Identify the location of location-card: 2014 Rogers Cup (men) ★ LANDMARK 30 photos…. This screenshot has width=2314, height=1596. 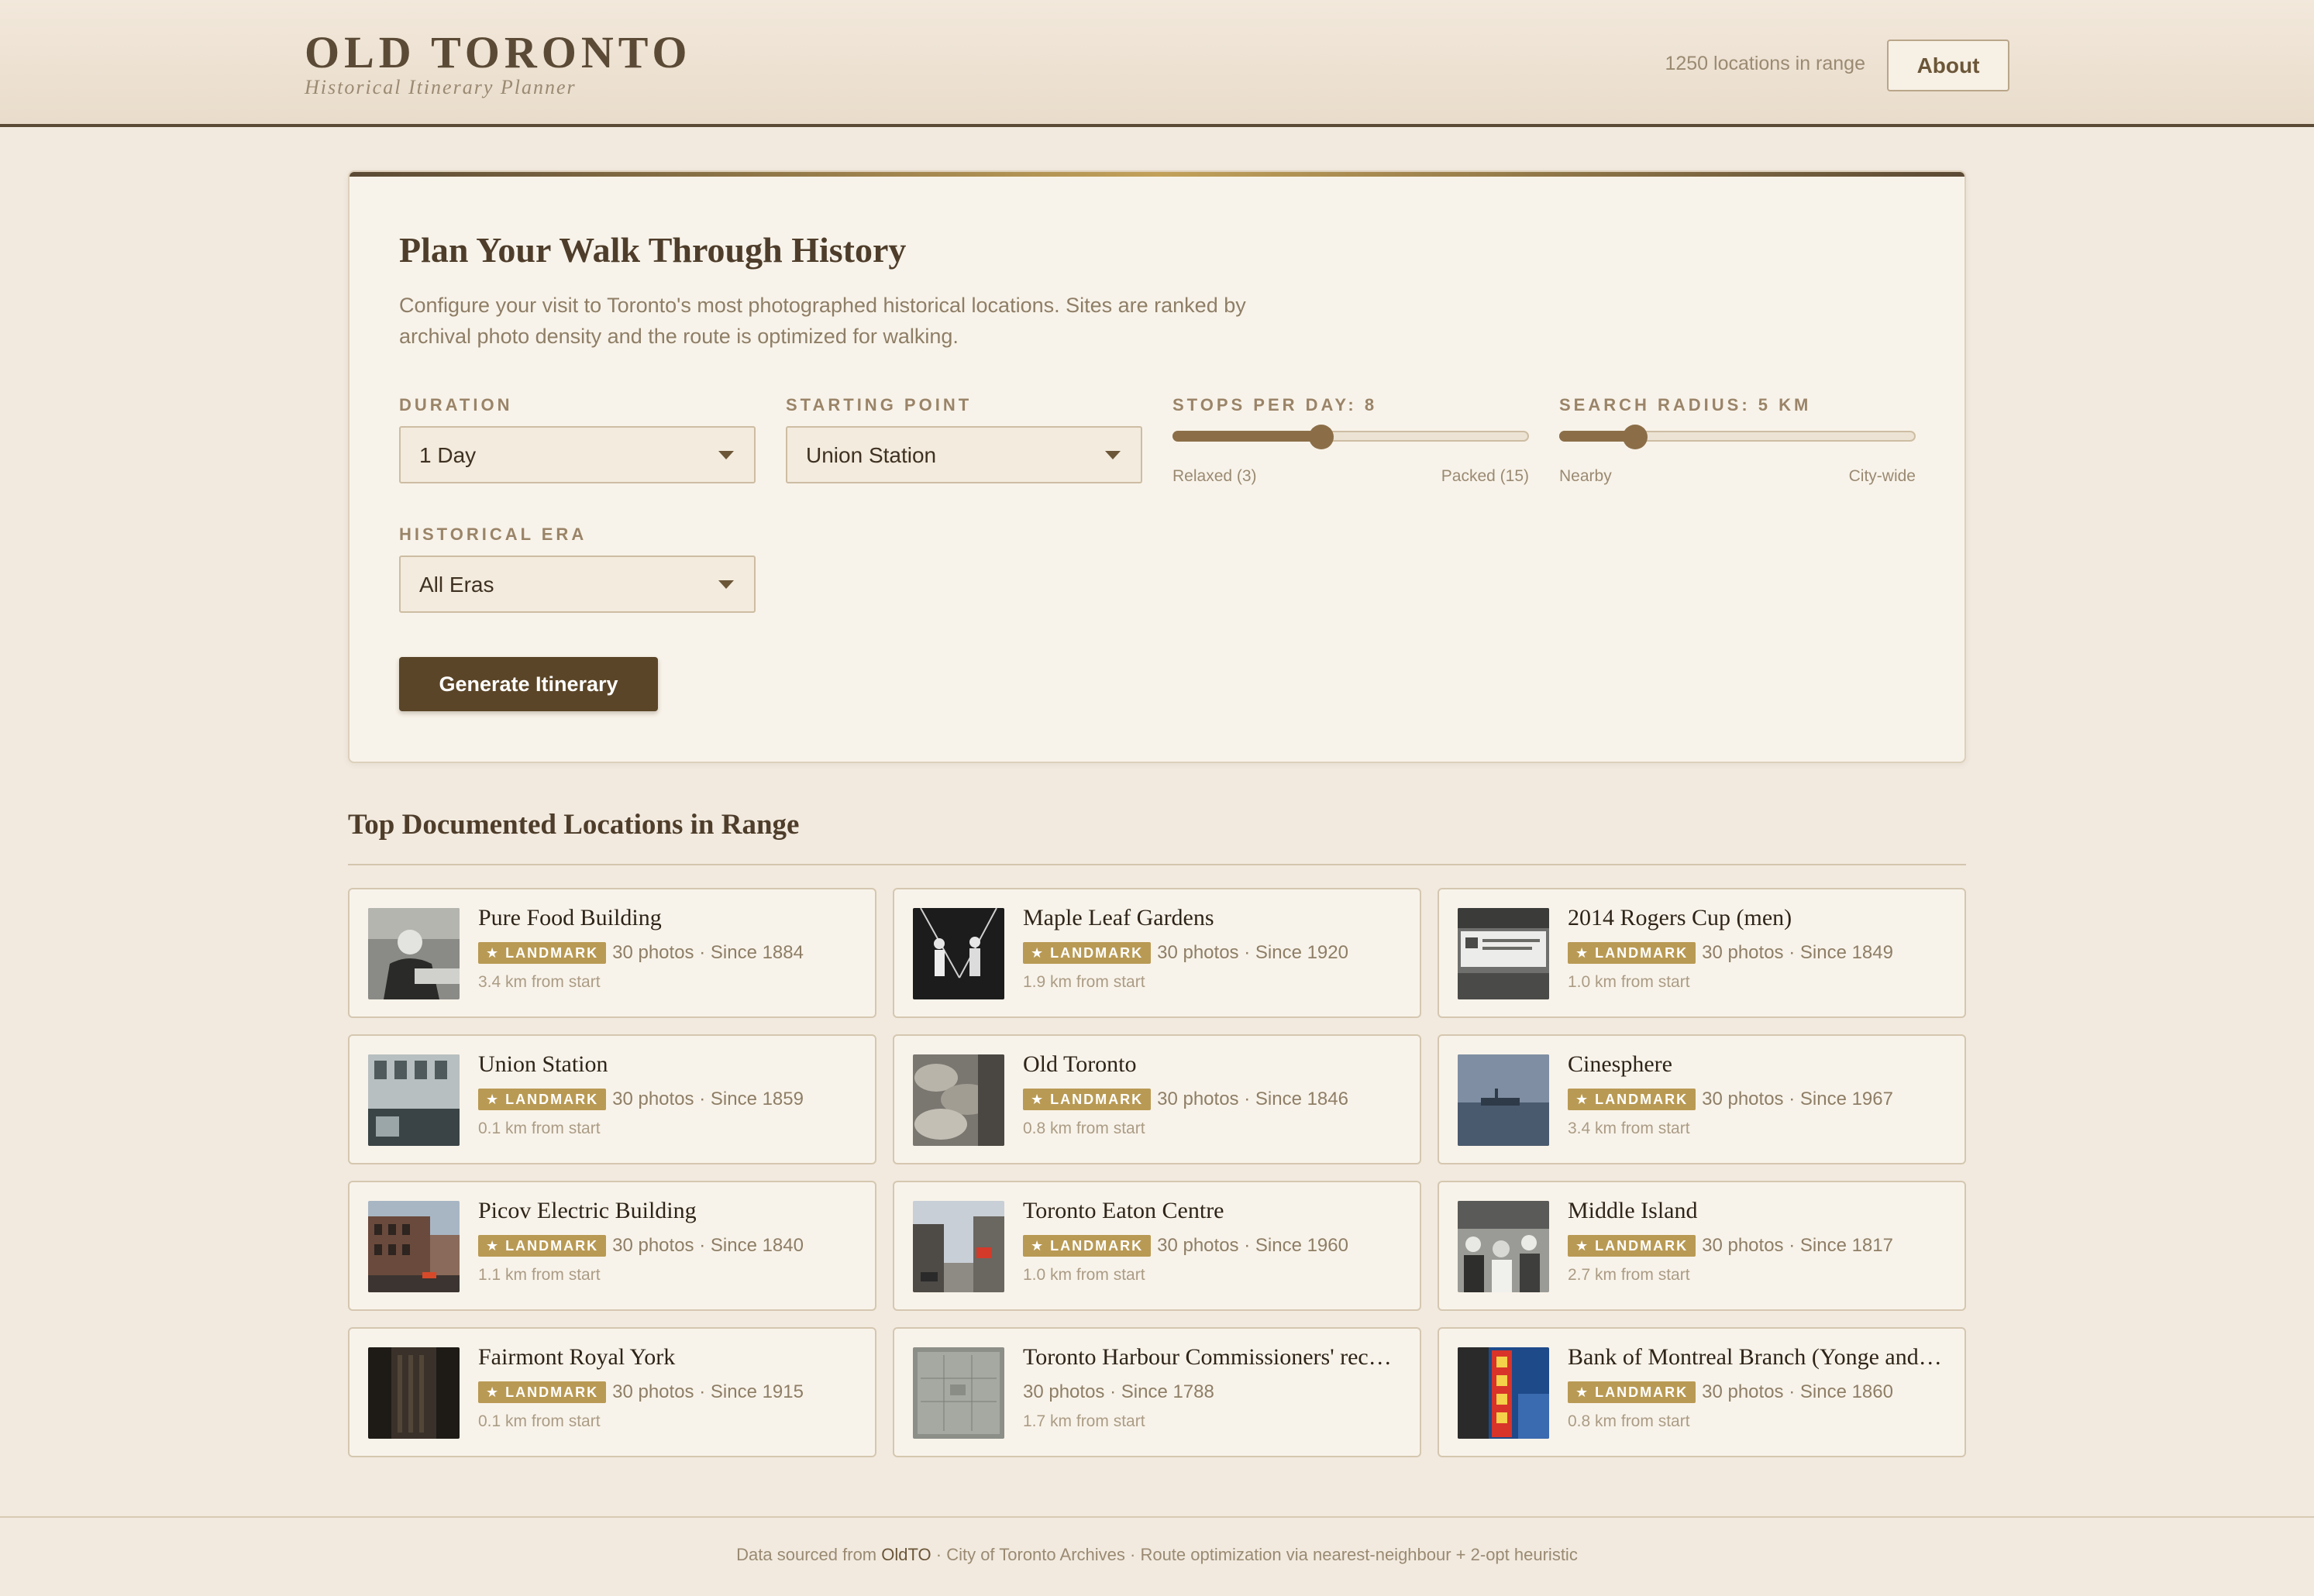
(1702, 953).